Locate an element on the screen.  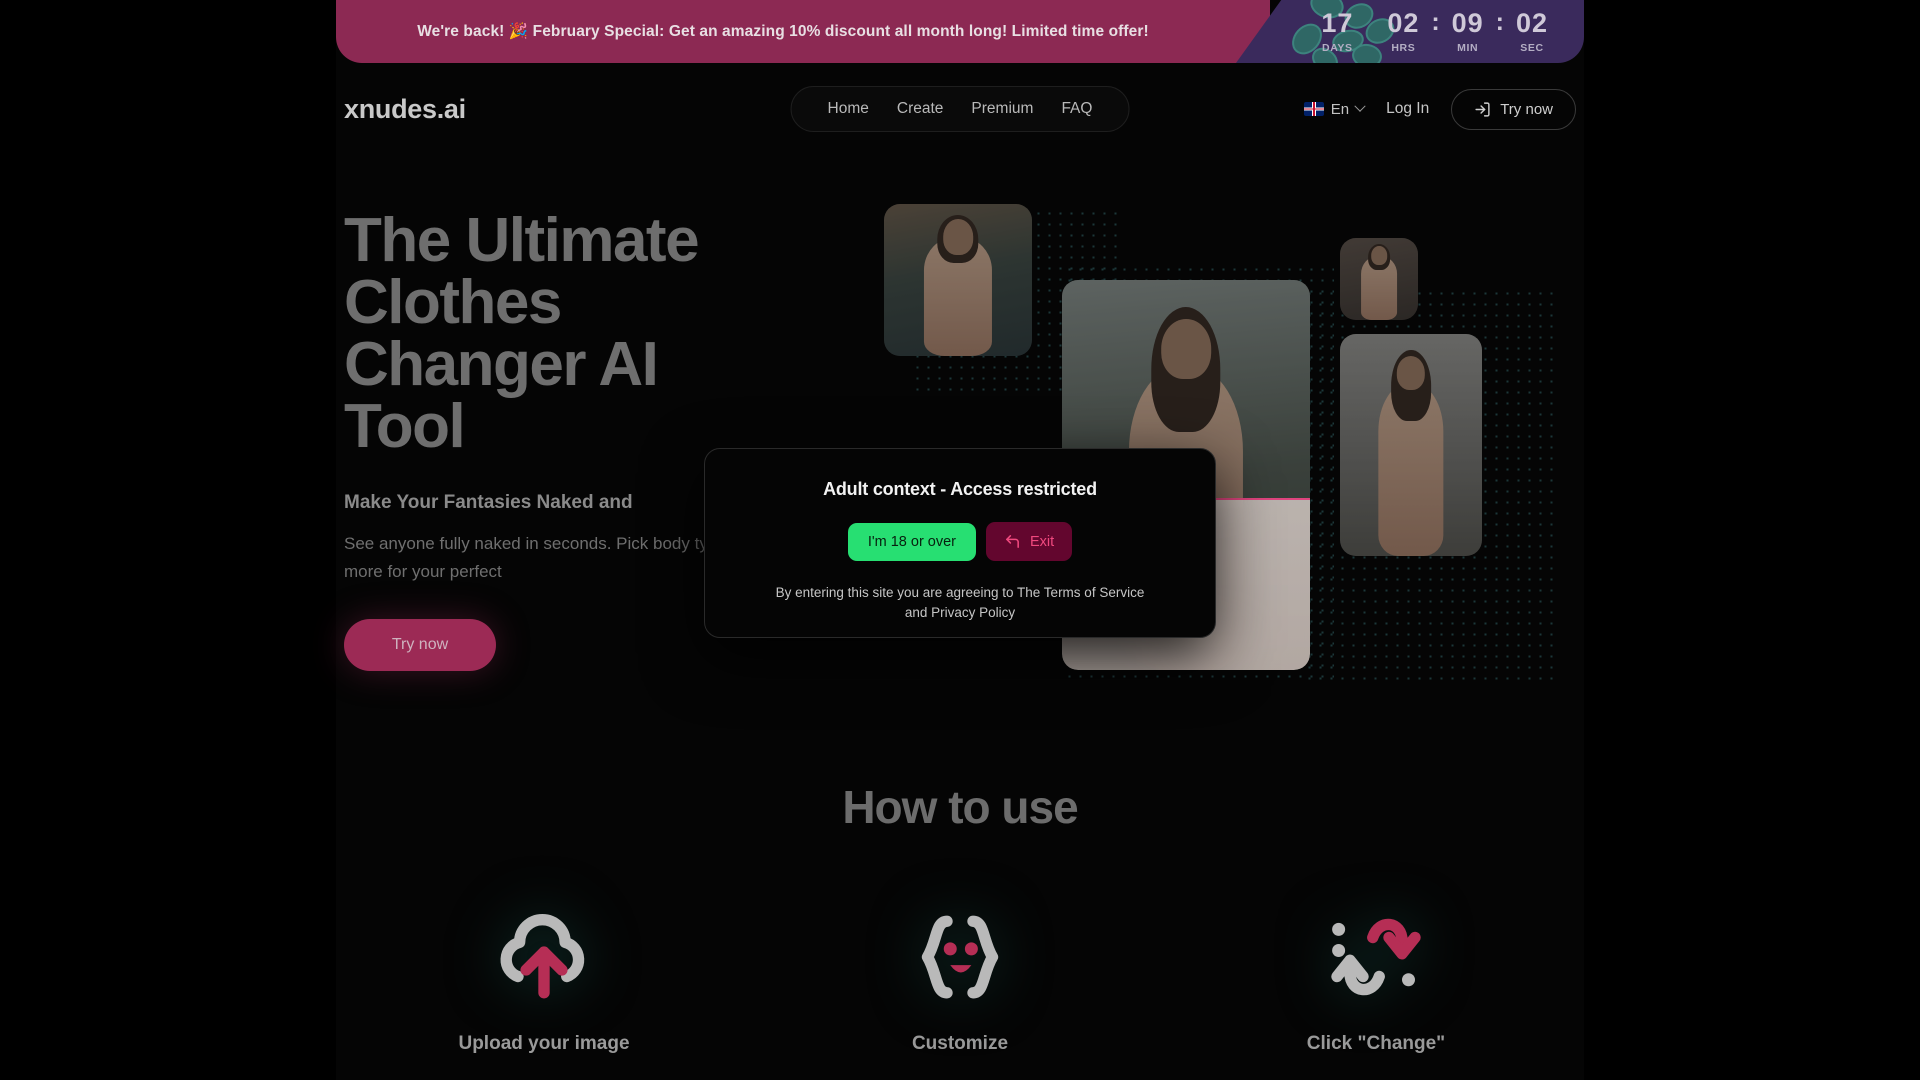
hero-heading: The Ultimate Clothes Changer AI Tool is located at coordinates (522, 333).